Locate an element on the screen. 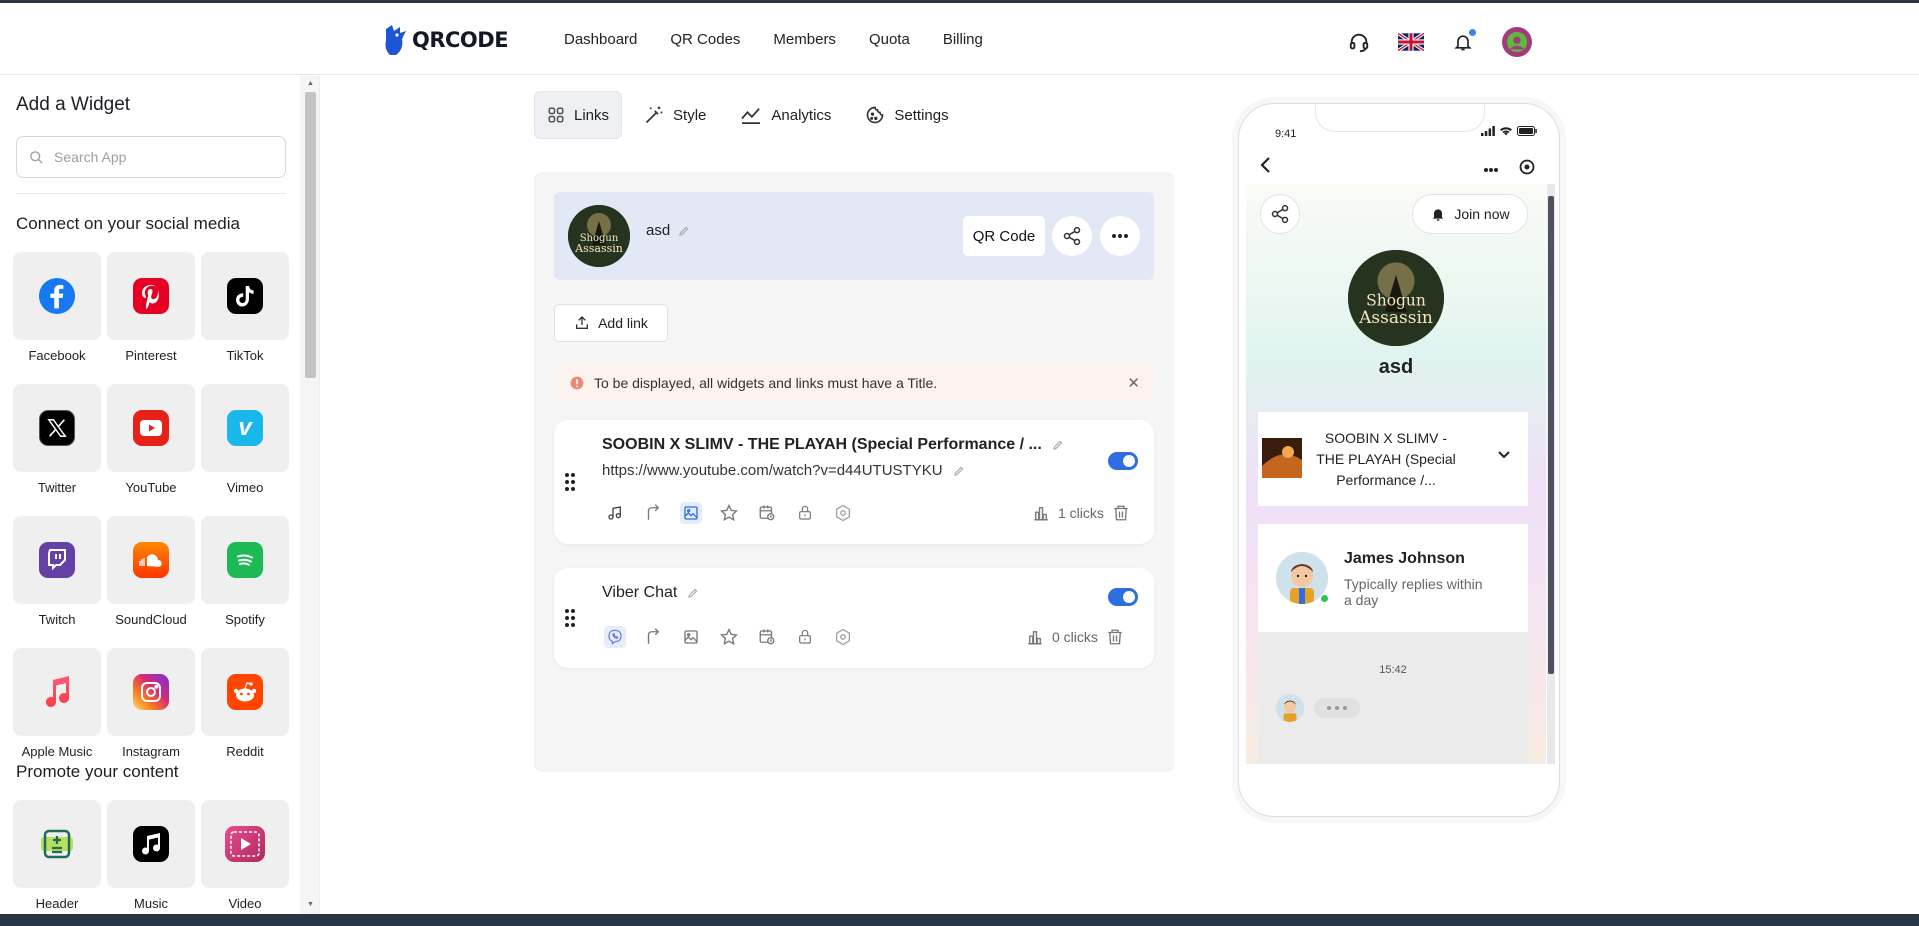 Image resolution: width=1919 pixels, height=926 pixels. widget-apple-music: Apple Music is located at coordinates (57, 708).